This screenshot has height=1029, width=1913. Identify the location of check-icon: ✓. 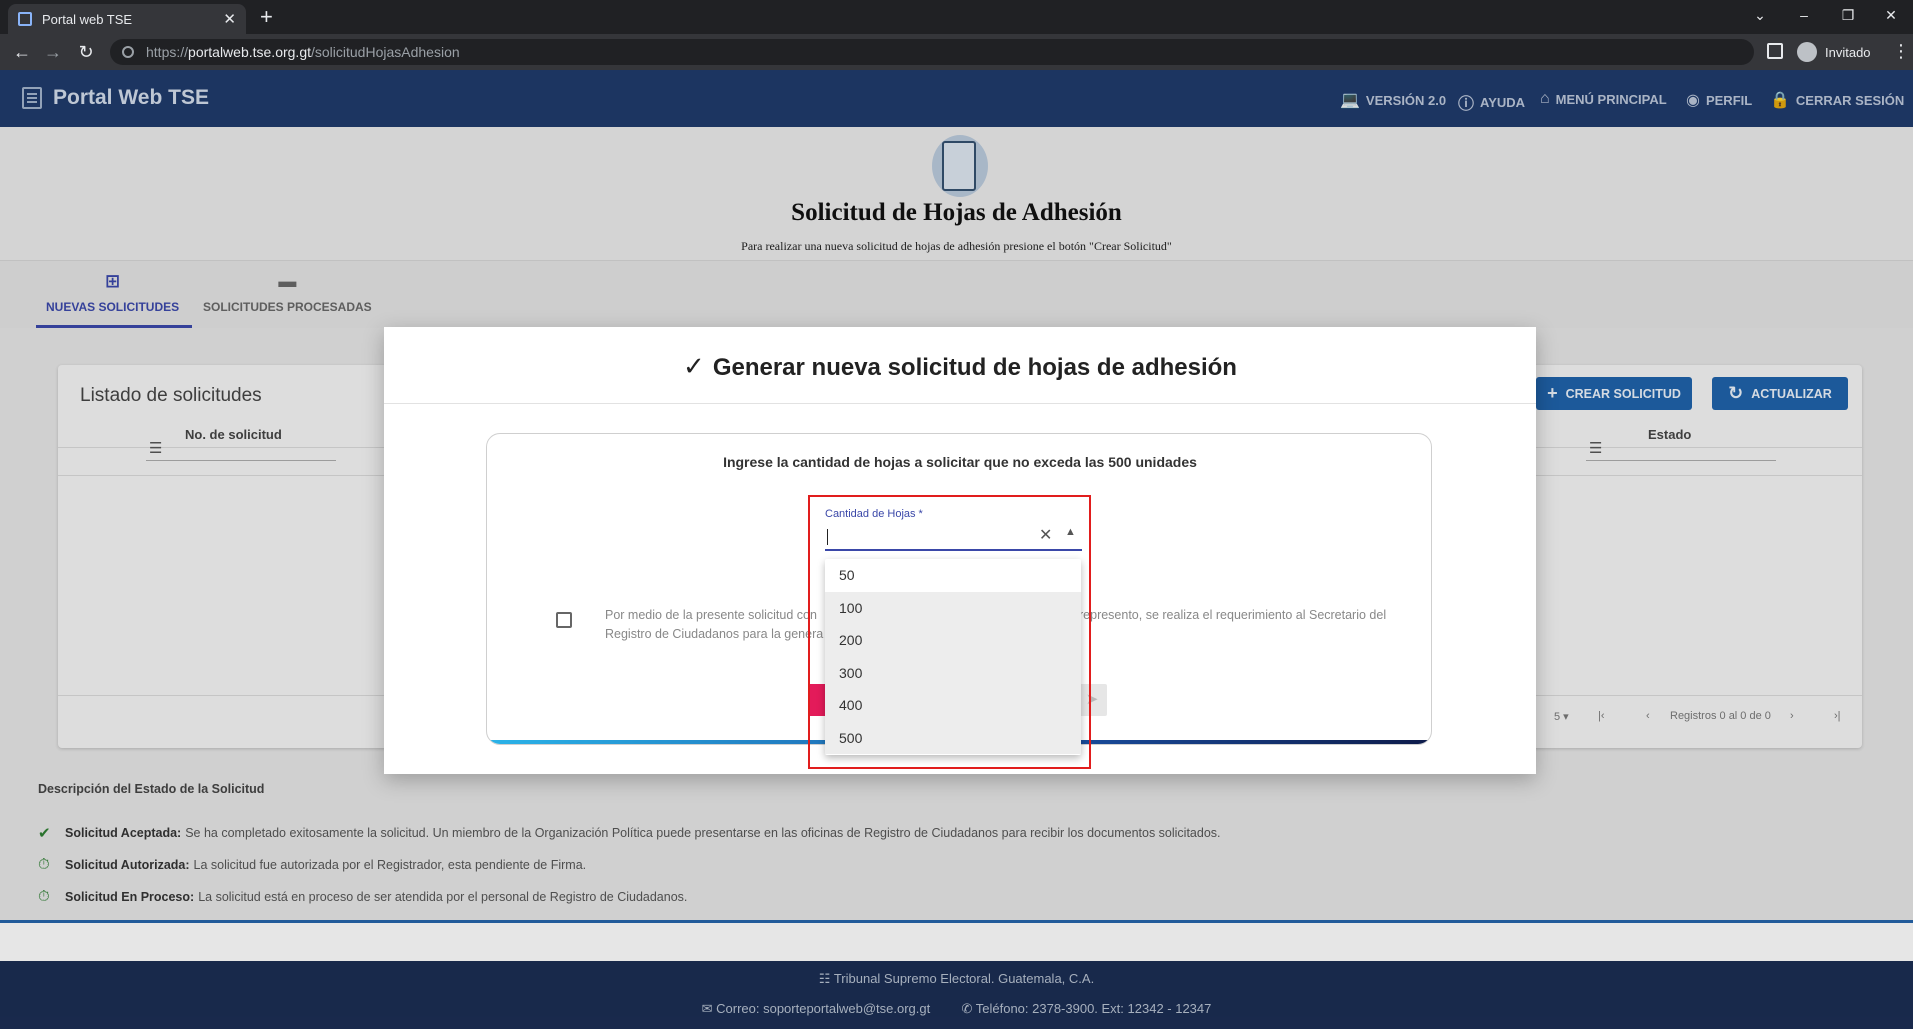
(694, 366).